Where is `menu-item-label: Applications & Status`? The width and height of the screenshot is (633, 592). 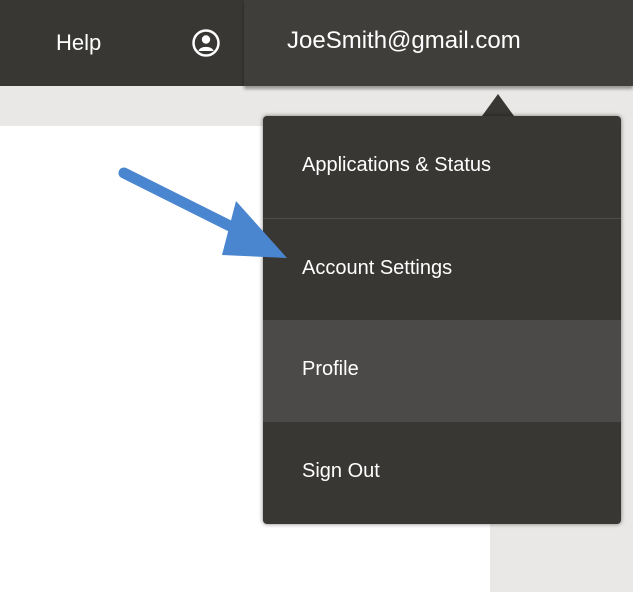 menu-item-label: Applications & Status is located at coordinates (396, 165).